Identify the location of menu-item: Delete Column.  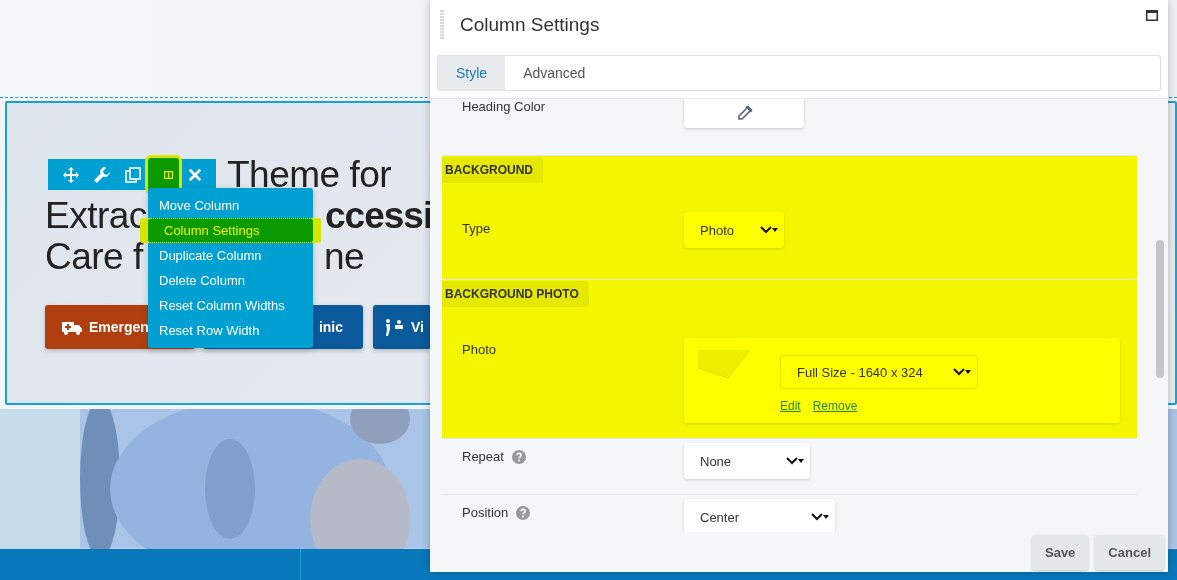
(230, 280).